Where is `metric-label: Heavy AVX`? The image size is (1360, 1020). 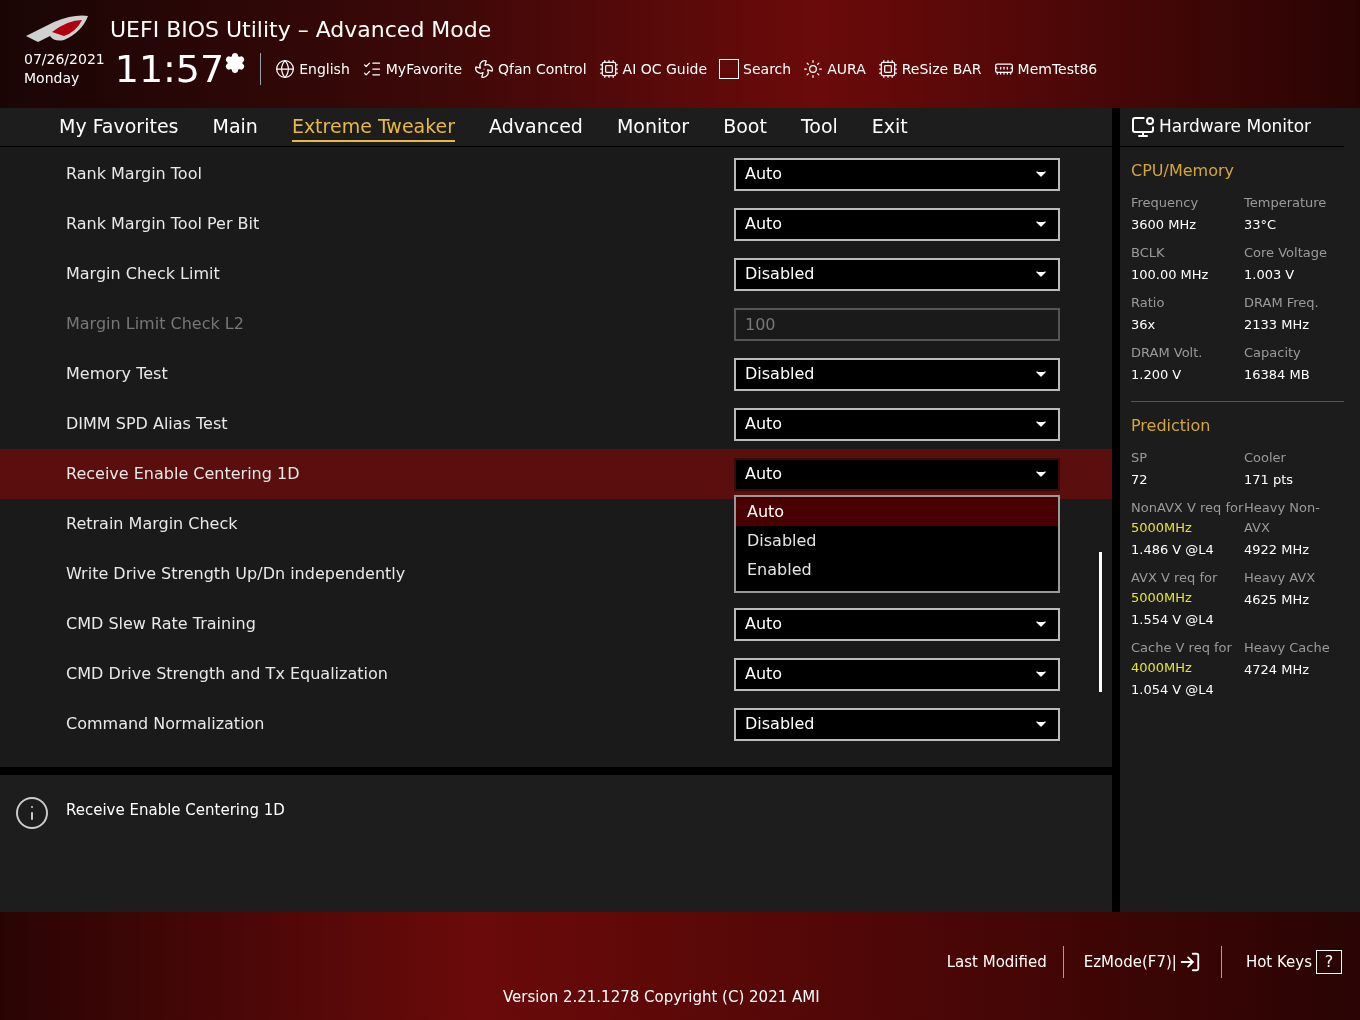
metric-label: Heavy AVX is located at coordinates (1280, 578).